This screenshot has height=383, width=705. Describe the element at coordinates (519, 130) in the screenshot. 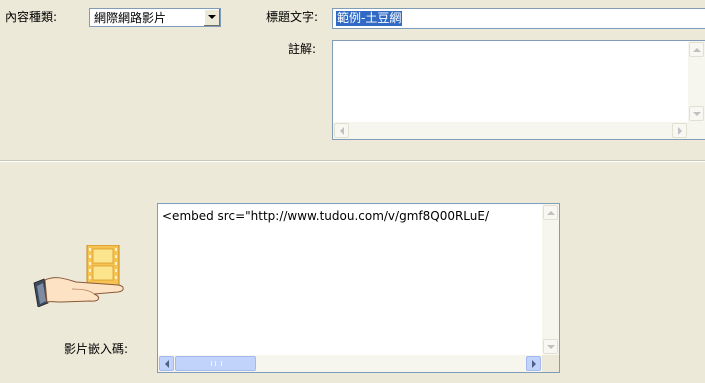

I see `note-horizontal-scrollbar` at that location.